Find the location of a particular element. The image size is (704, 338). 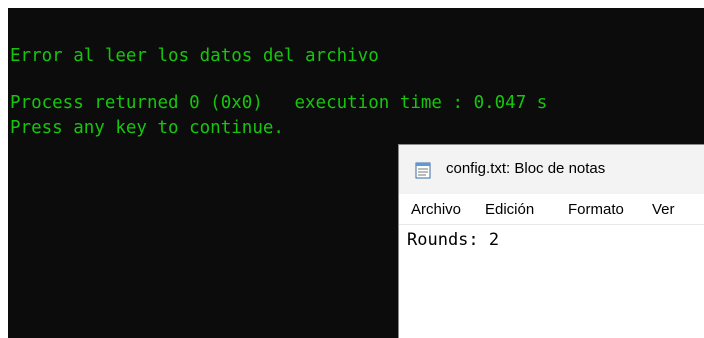

notepad-content: Rounds: 2 is located at coordinates (453, 240).